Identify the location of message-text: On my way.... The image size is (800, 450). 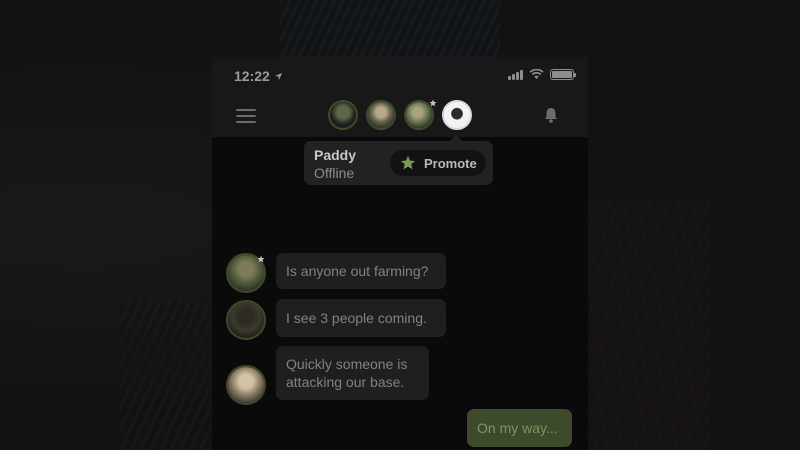
(517, 428).